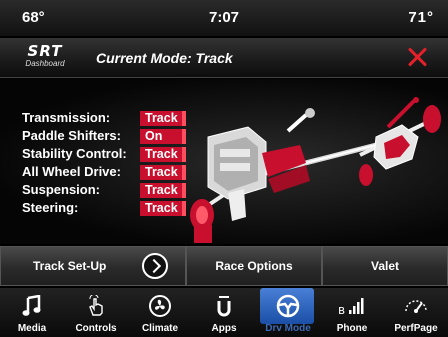 Image resolution: width=448 pixels, height=337 pixels. I want to click on nav-item-drv-mode: Drv Mode, so click(288, 312).